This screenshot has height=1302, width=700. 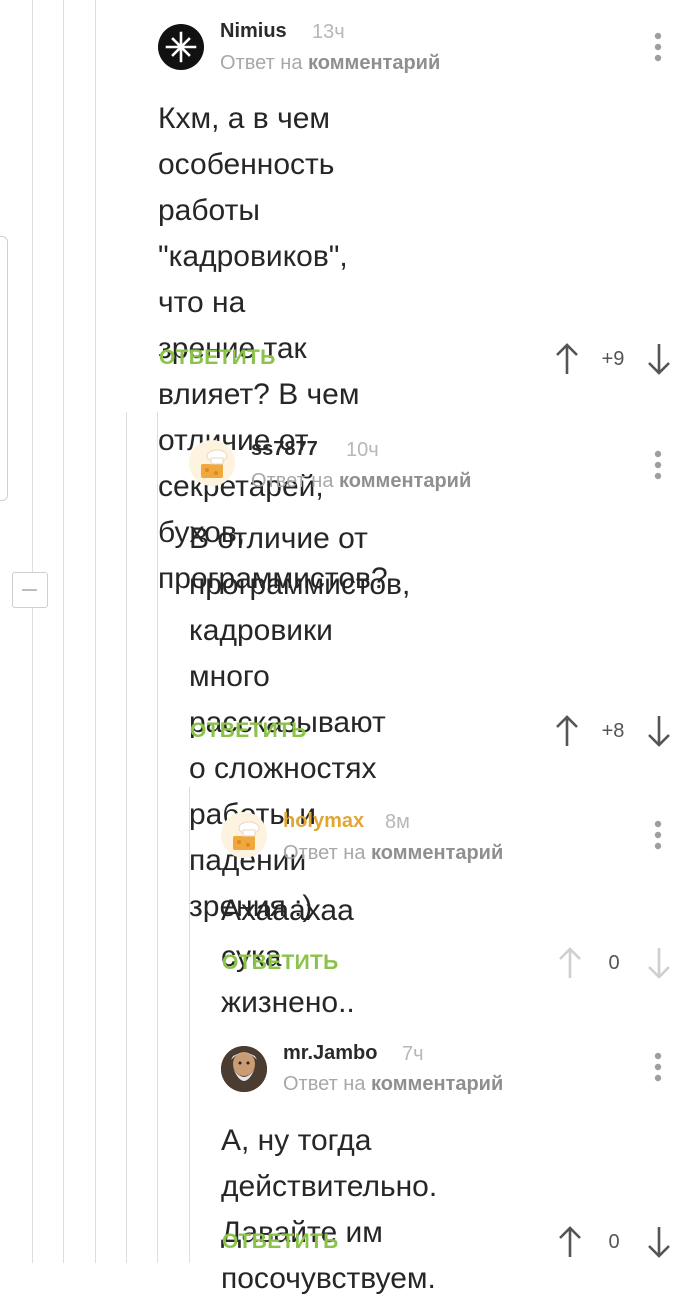 I want to click on username: mr.Jambo, so click(x=330, y=1053).